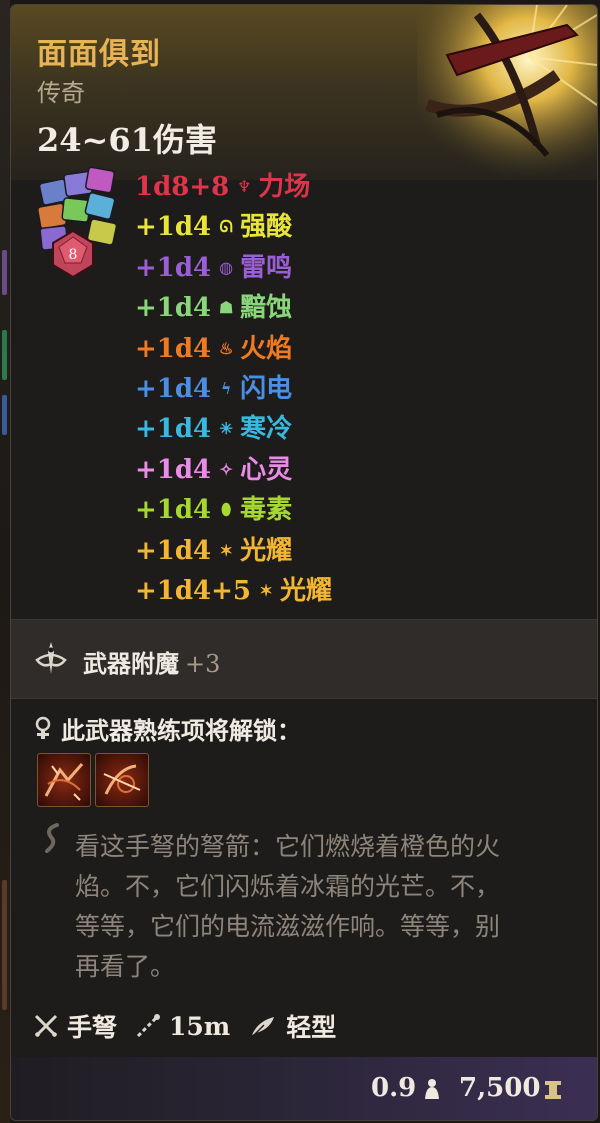 The image size is (600, 1123). I want to click on damage-range: 24~61伤害, so click(127, 140).